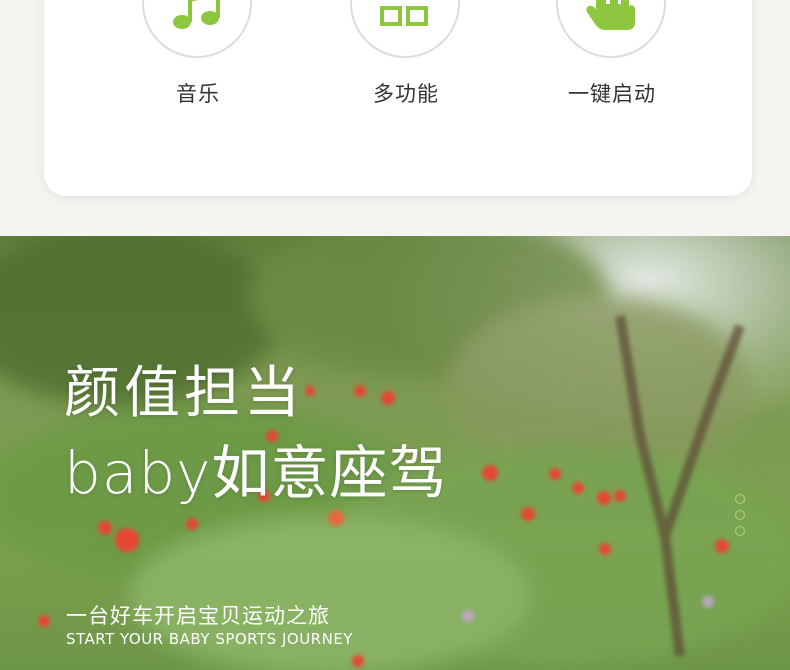 The width and height of the screenshot is (790, 670). Describe the element at coordinates (405, 29) in the screenshot. I see `grid-icon` at that location.